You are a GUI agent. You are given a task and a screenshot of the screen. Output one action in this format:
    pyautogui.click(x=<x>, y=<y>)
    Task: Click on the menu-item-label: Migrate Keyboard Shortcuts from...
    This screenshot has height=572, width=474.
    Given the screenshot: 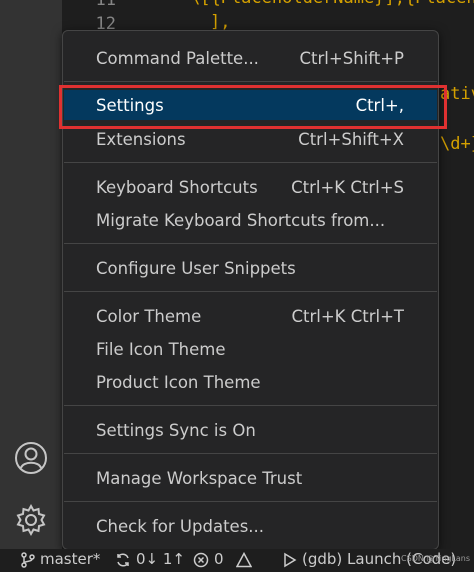 What is the action you would take?
    pyautogui.click(x=241, y=220)
    